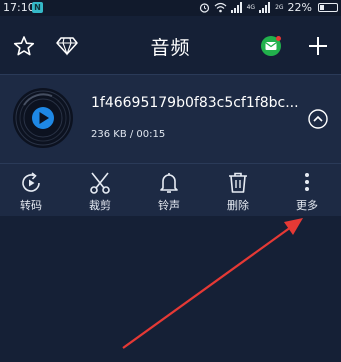 This screenshot has width=341, height=362. Describe the element at coordinates (170, 8) in the screenshot. I see `status-bar: 17:10 N 4G 2G 22%` at that location.